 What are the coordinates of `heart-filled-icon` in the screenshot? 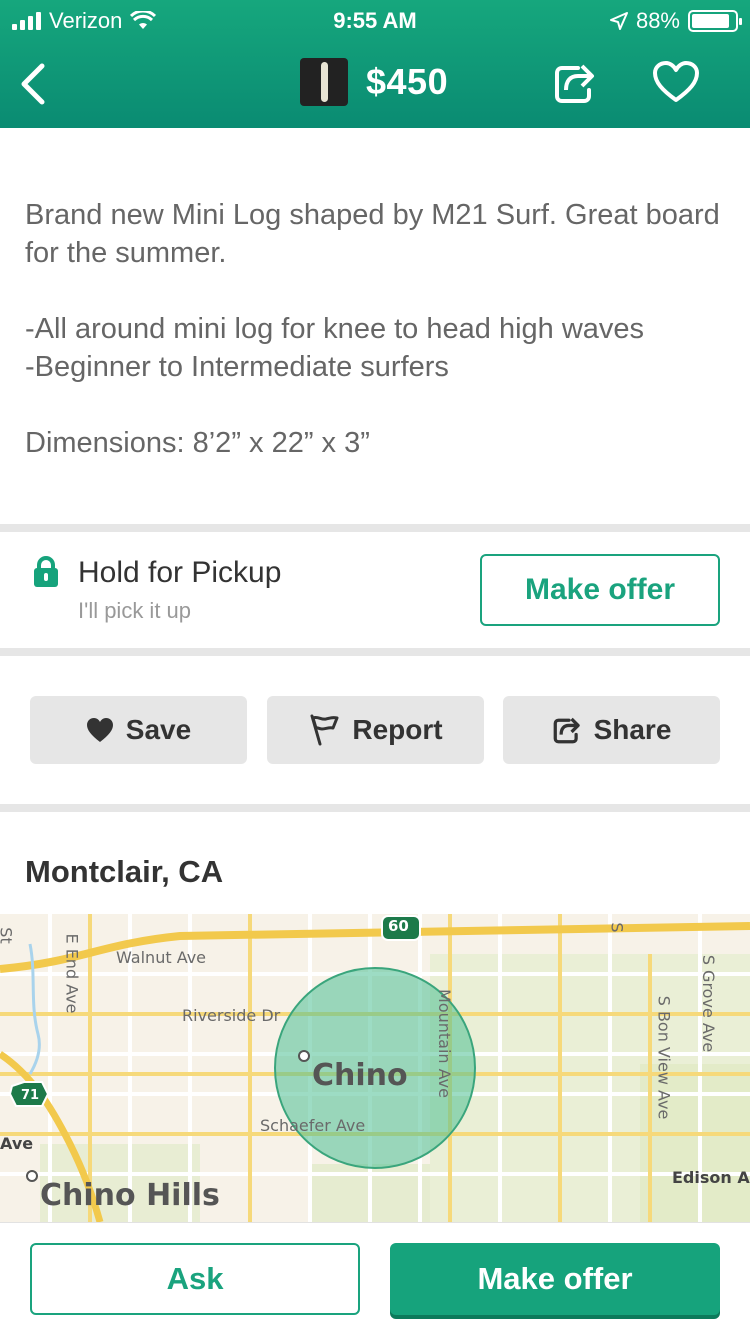 It's located at (99, 730).